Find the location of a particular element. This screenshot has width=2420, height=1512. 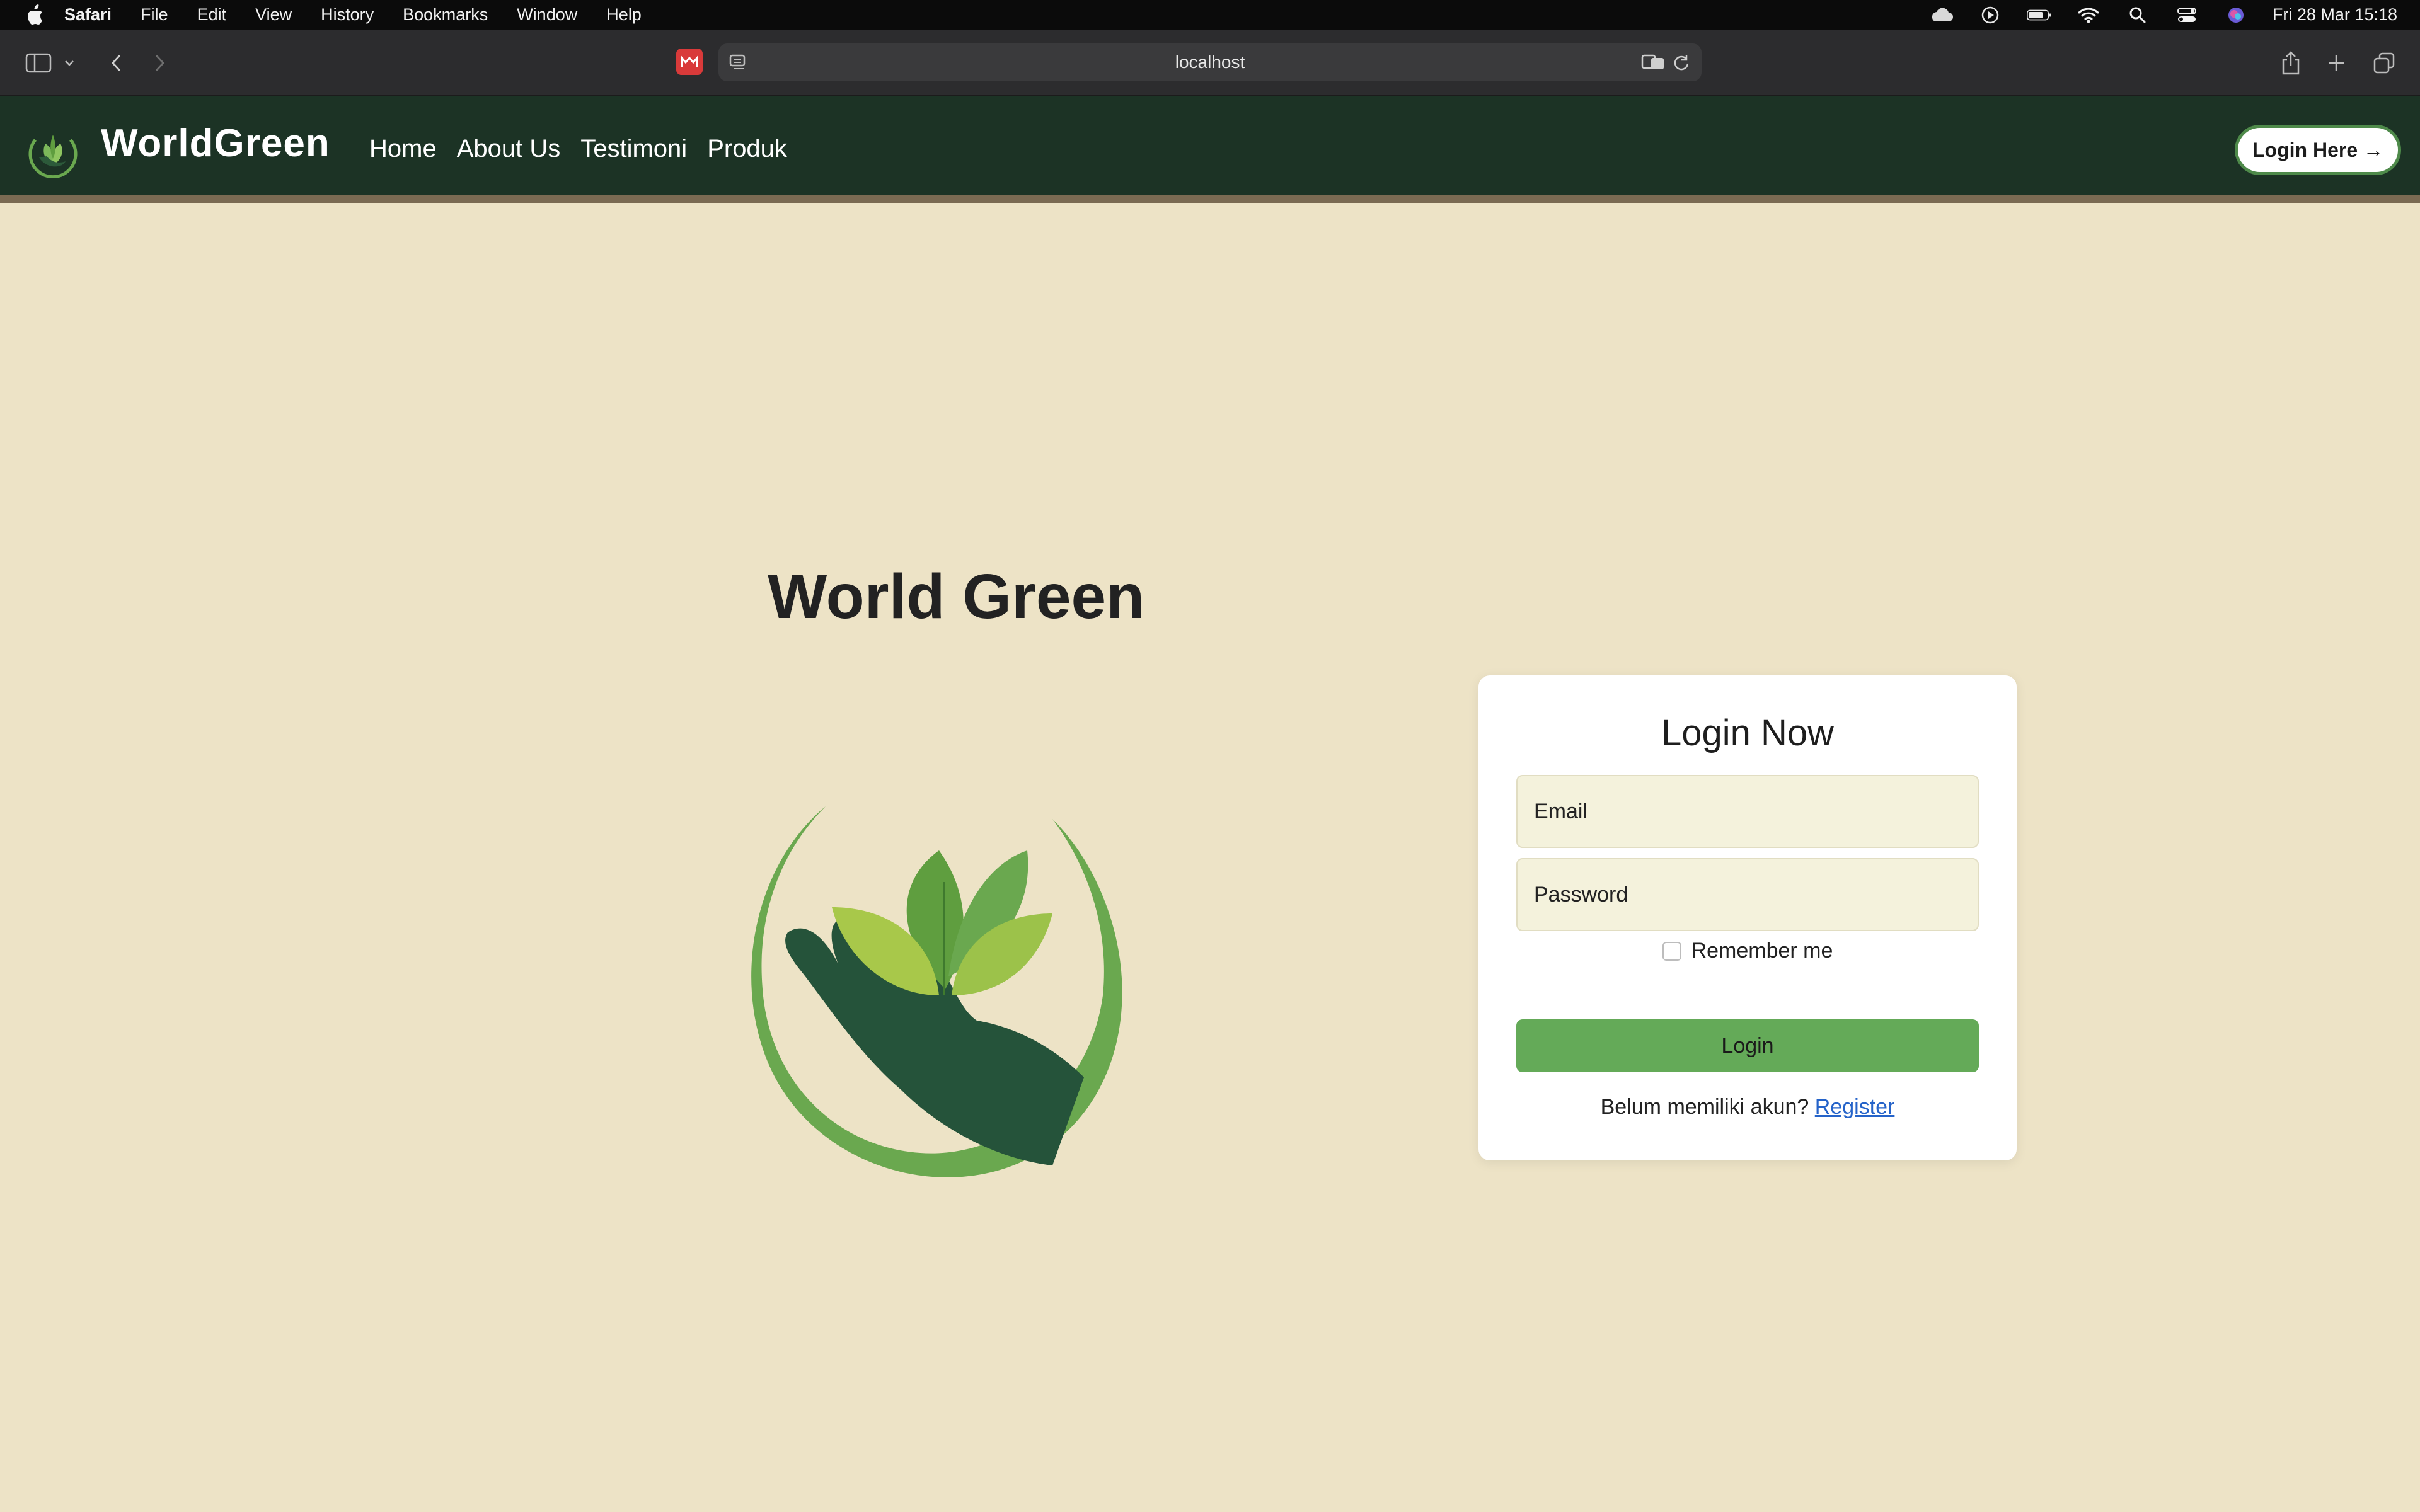

control-center-icon is located at coordinates (2187, 15).